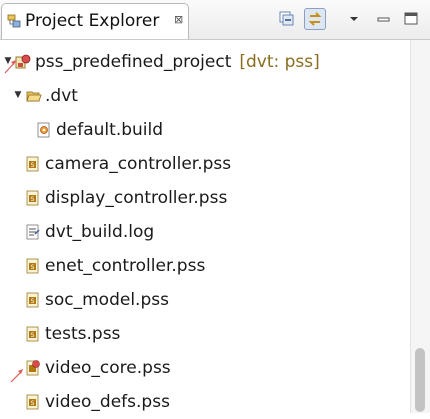 This screenshot has width=430, height=419. Describe the element at coordinates (16, 376) in the screenshot. I see `annotation-arrow-video-core` at that location.